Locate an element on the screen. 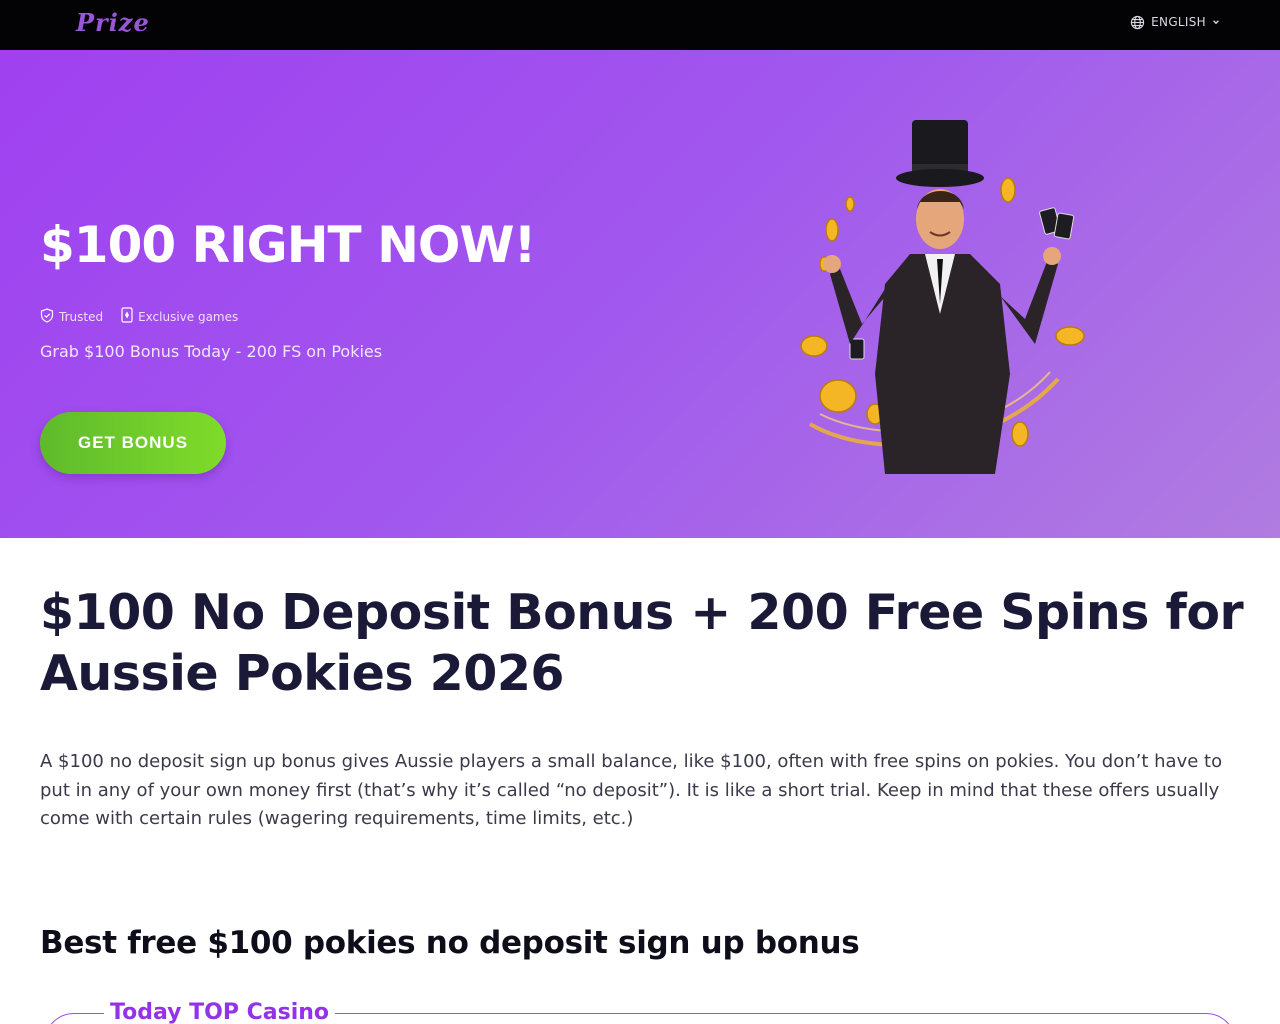 The height and width of the screenshot is (1024, 1280). top-casino-label: Today TOP Casino is located at coordinates (220, 1012).